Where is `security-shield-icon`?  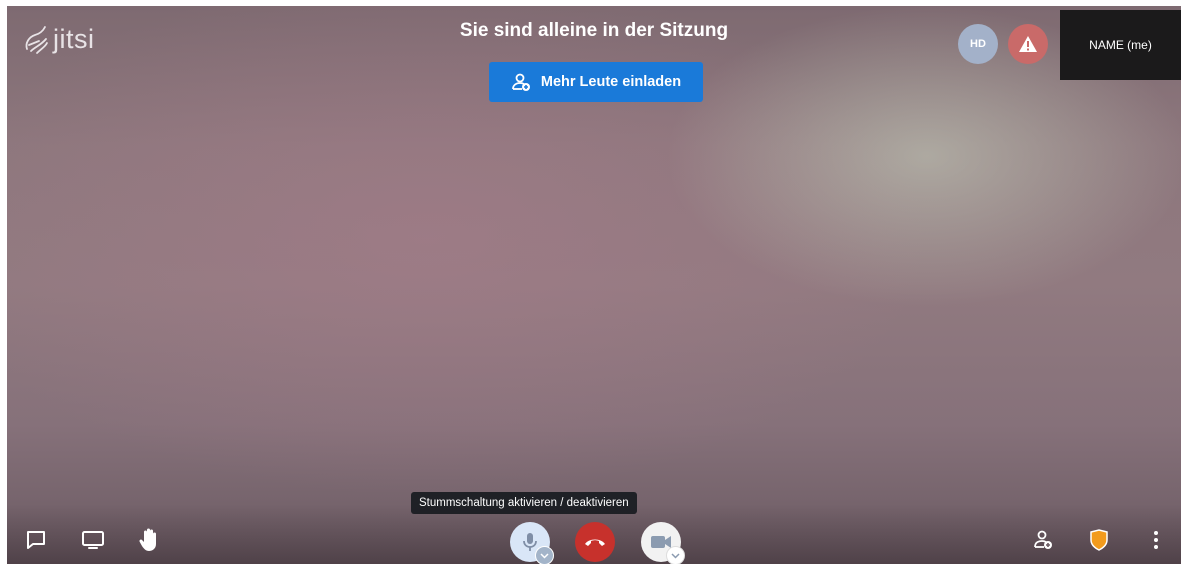
security-shield-icon is located at coordinates (1099, 540).